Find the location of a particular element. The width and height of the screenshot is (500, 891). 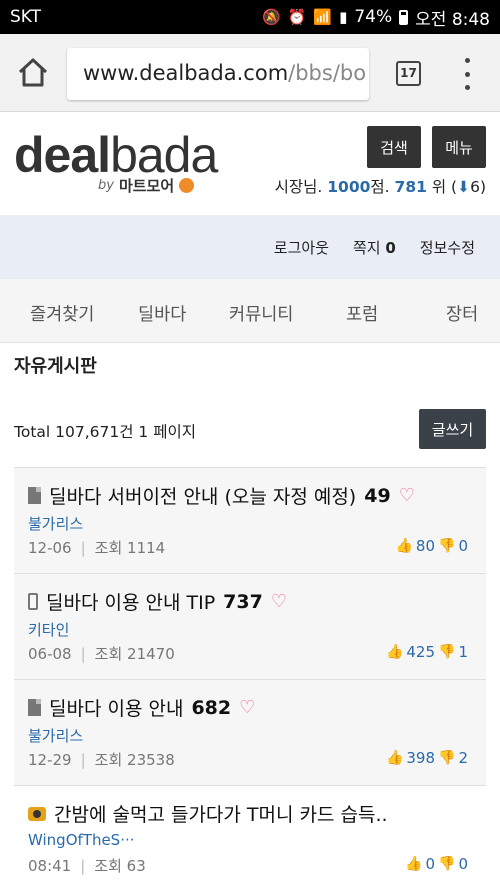

browser-menu-button is located at coordinates (467, 74).